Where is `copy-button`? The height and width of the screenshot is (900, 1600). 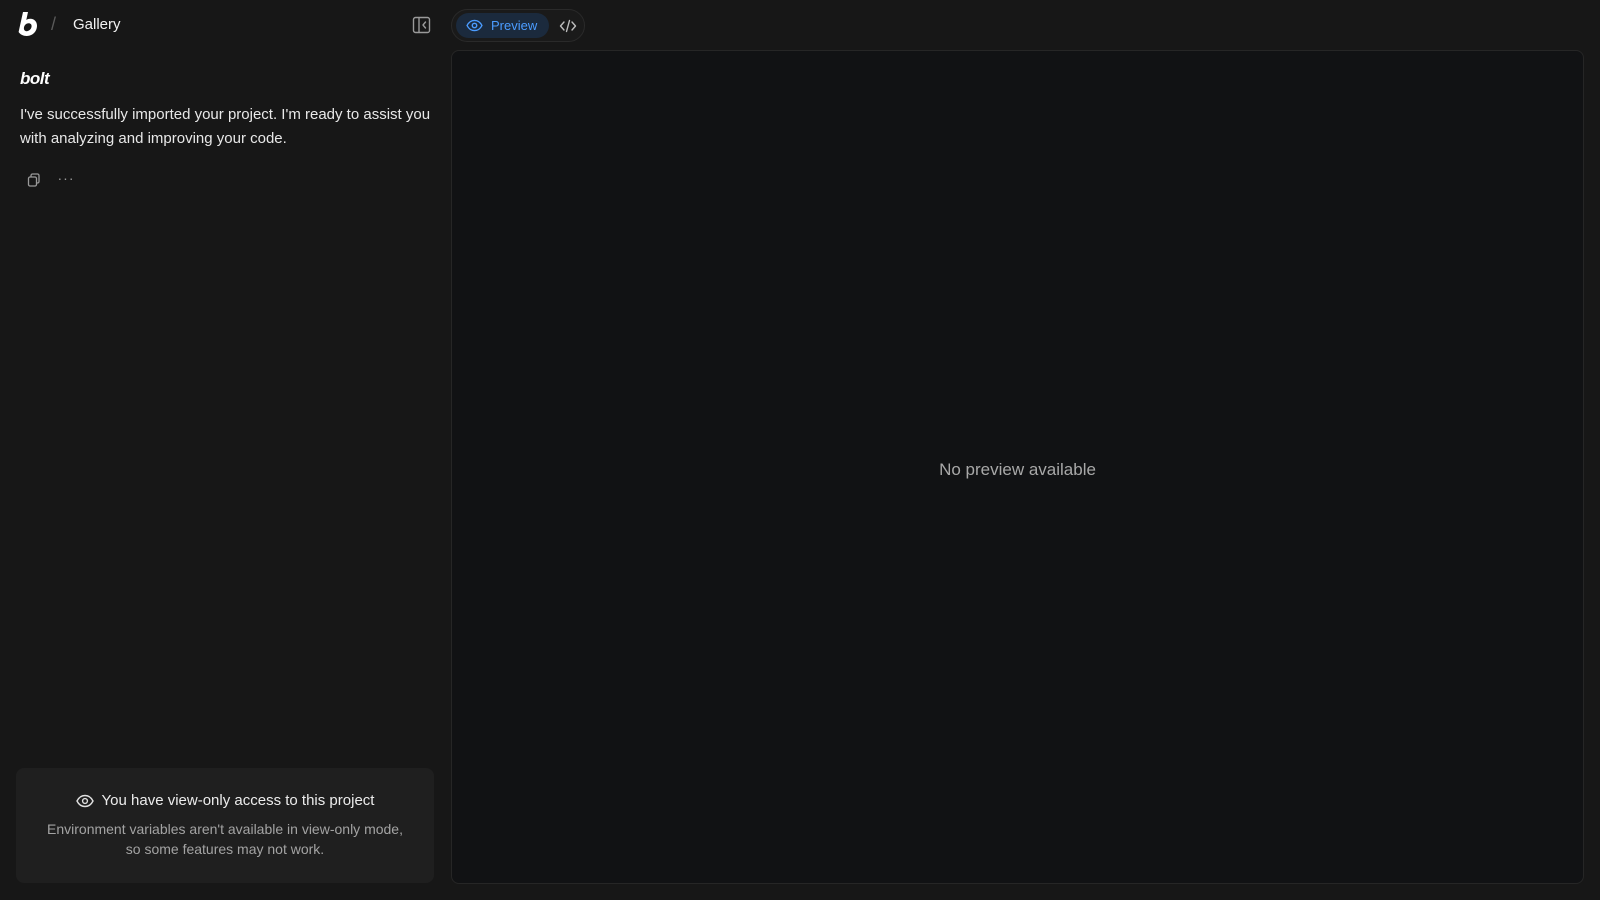
copy-button is located at coordinates (34, 180).